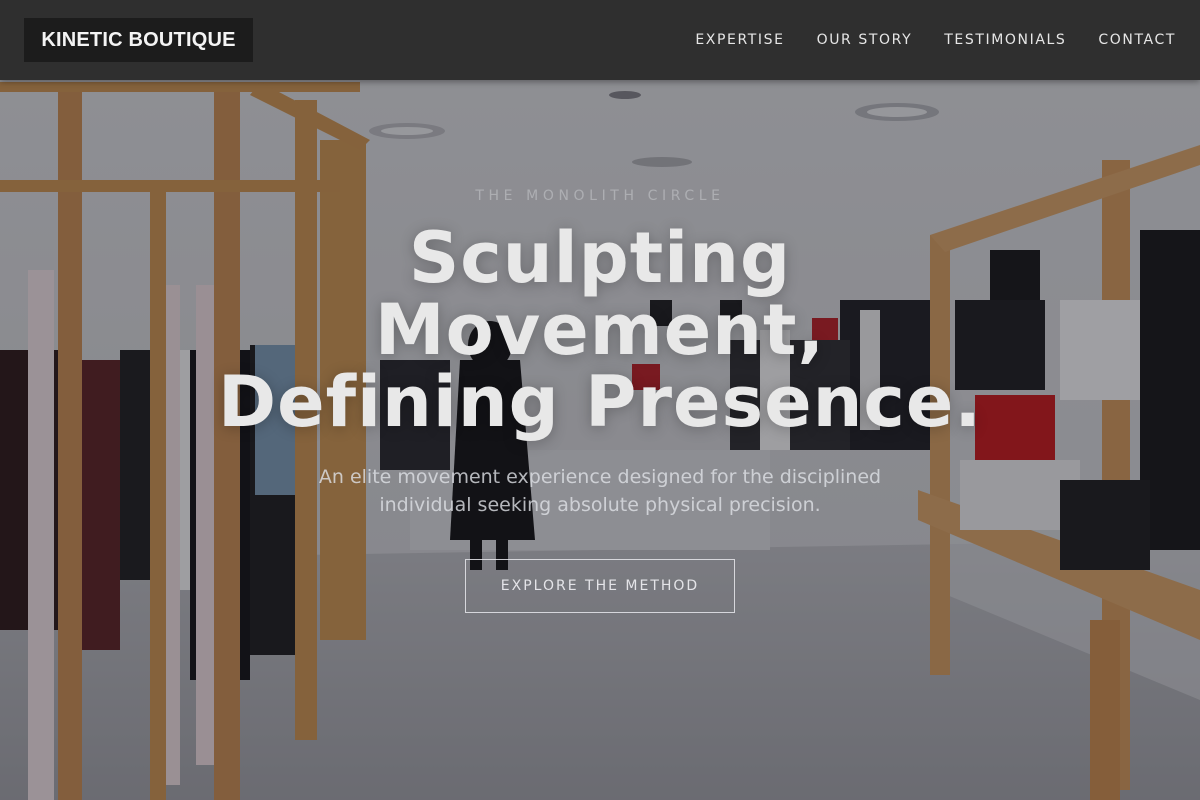 The height and width of the screenshot is (800, 1200). What do you see at coordinates (600, 258) in the screenshot?
I see `headline-line-1: Sculpting` at bounding box center [600, 258].